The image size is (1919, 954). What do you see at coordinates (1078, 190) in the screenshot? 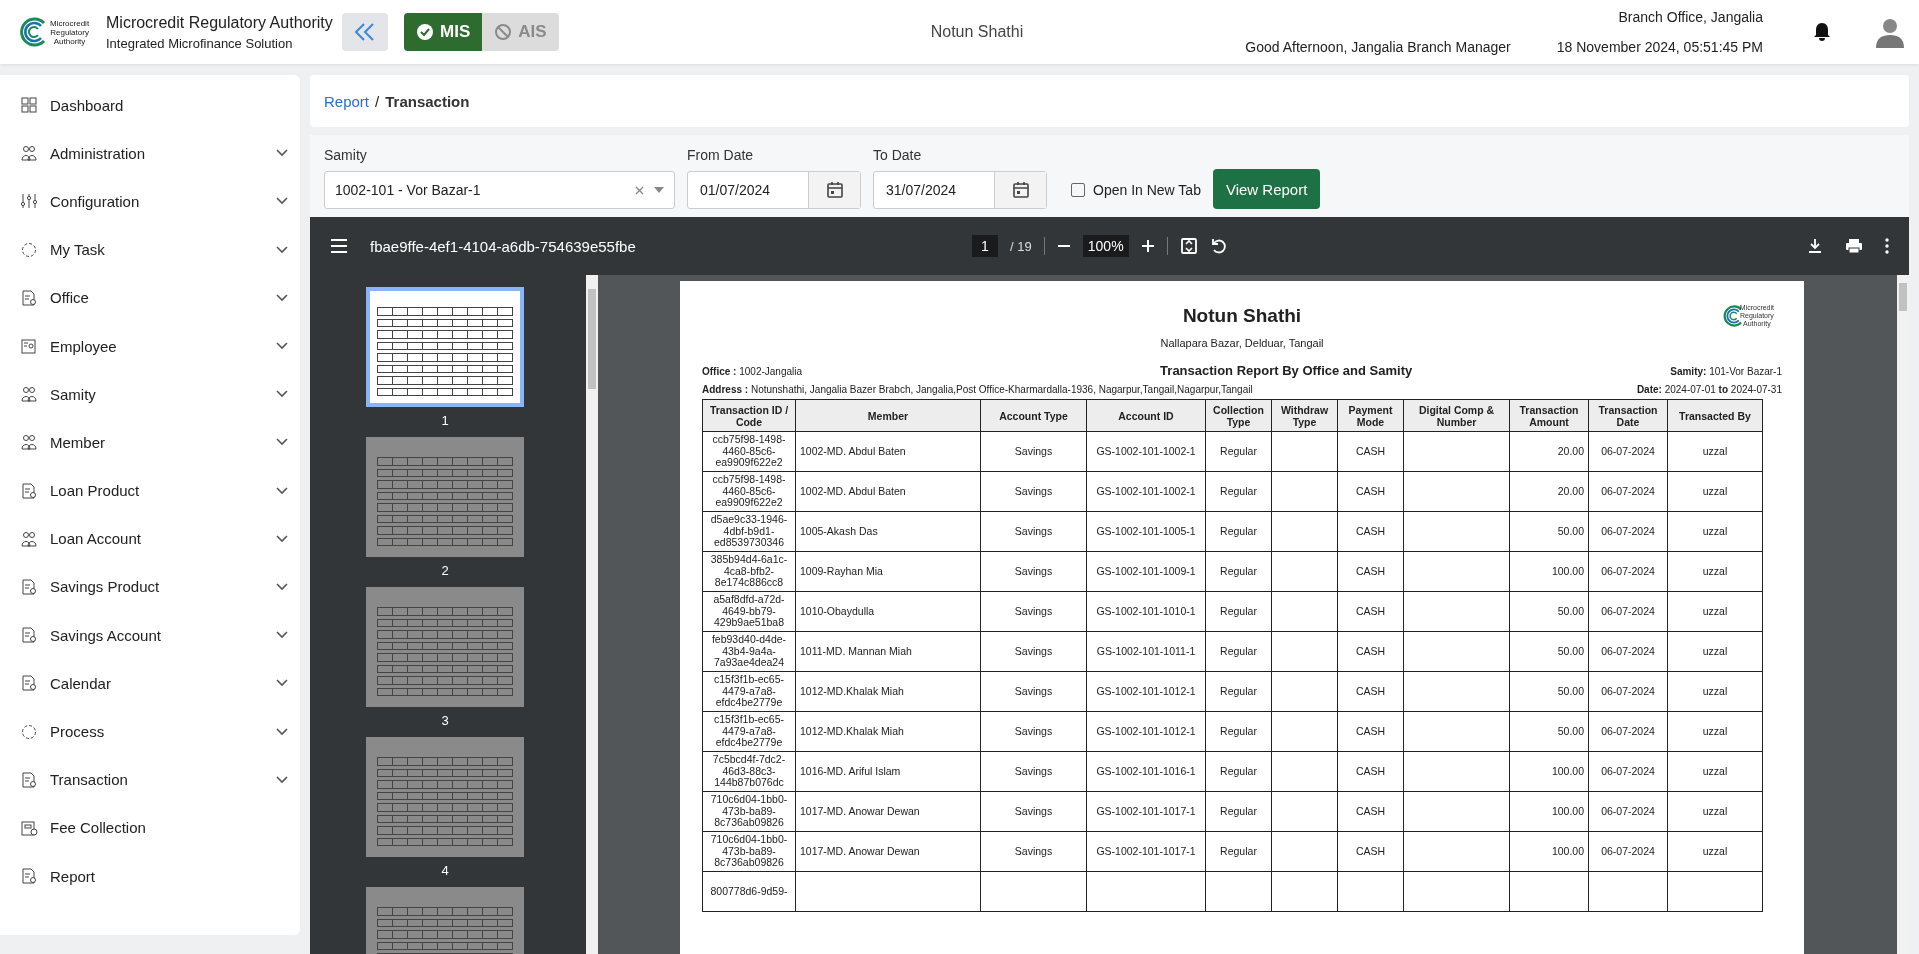
I see `checkbox` at bounding box center [1078, 190].